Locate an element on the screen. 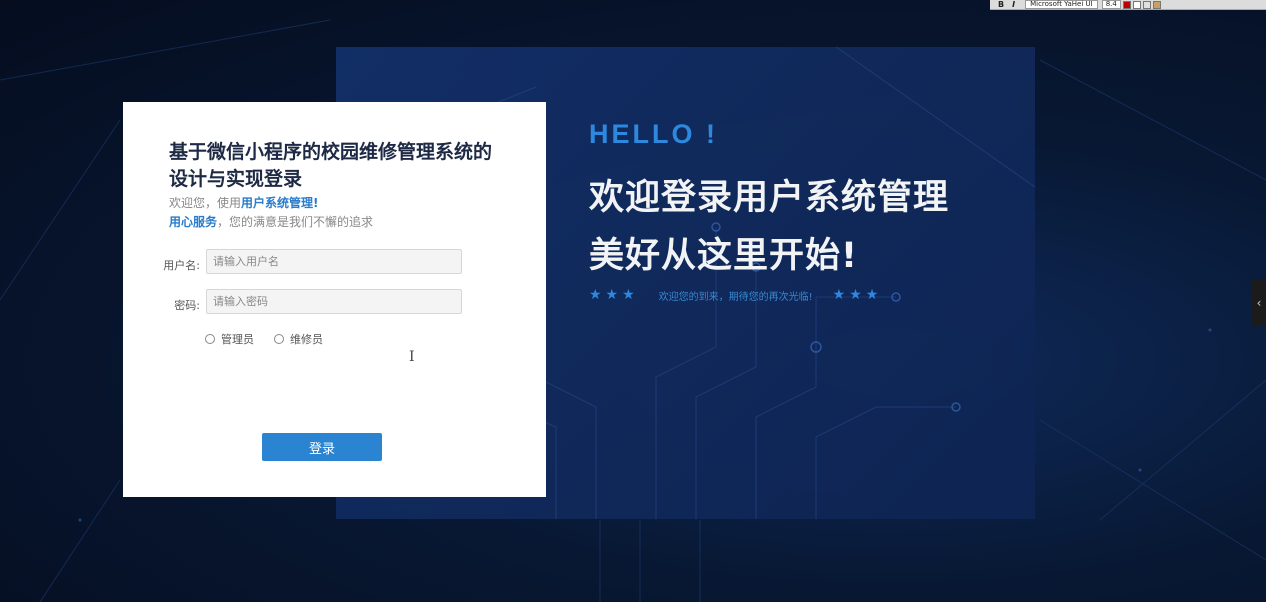 The image size is (1266, 602). service-subtitle: 用心服务，您的满意是我们不懈的追求 is located at coordinates (271, 221).